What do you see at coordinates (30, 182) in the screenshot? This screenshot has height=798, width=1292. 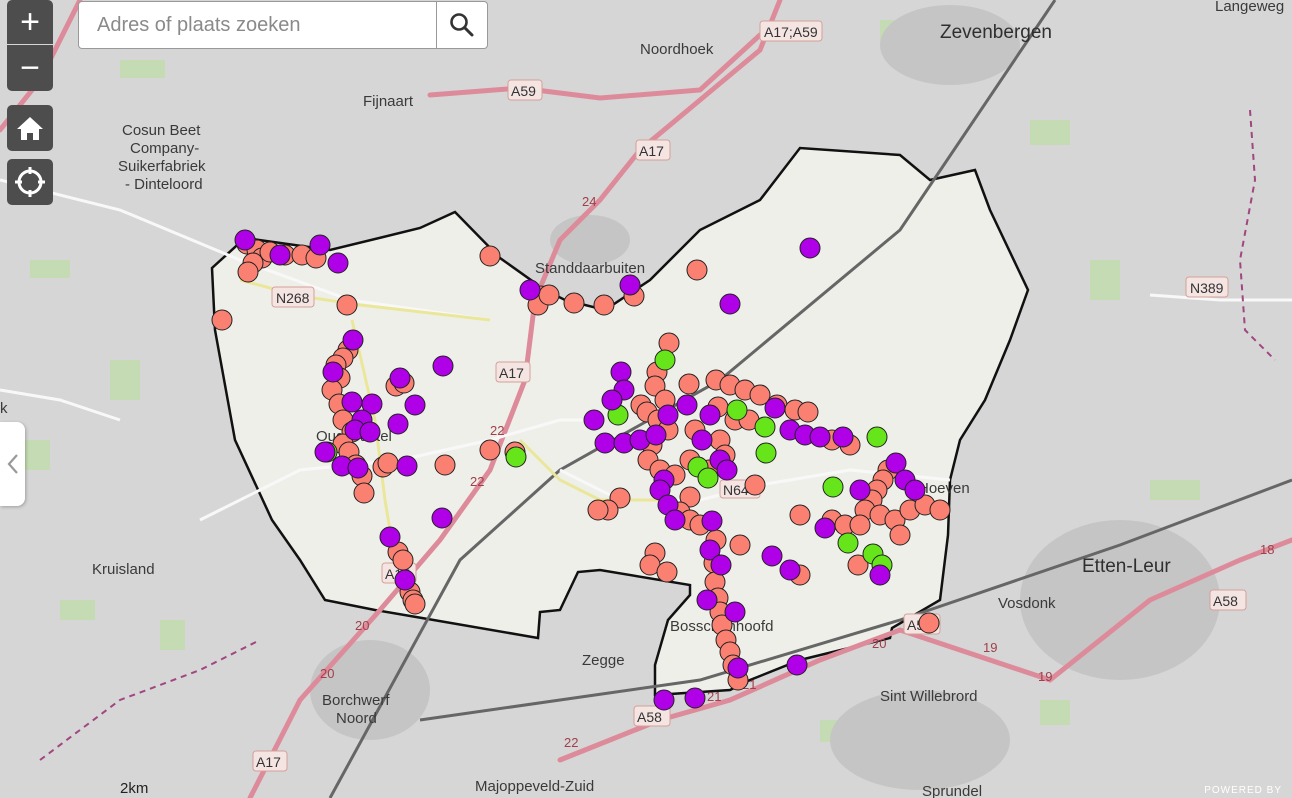 I see `locate-button` at bounding box center [30, 182].